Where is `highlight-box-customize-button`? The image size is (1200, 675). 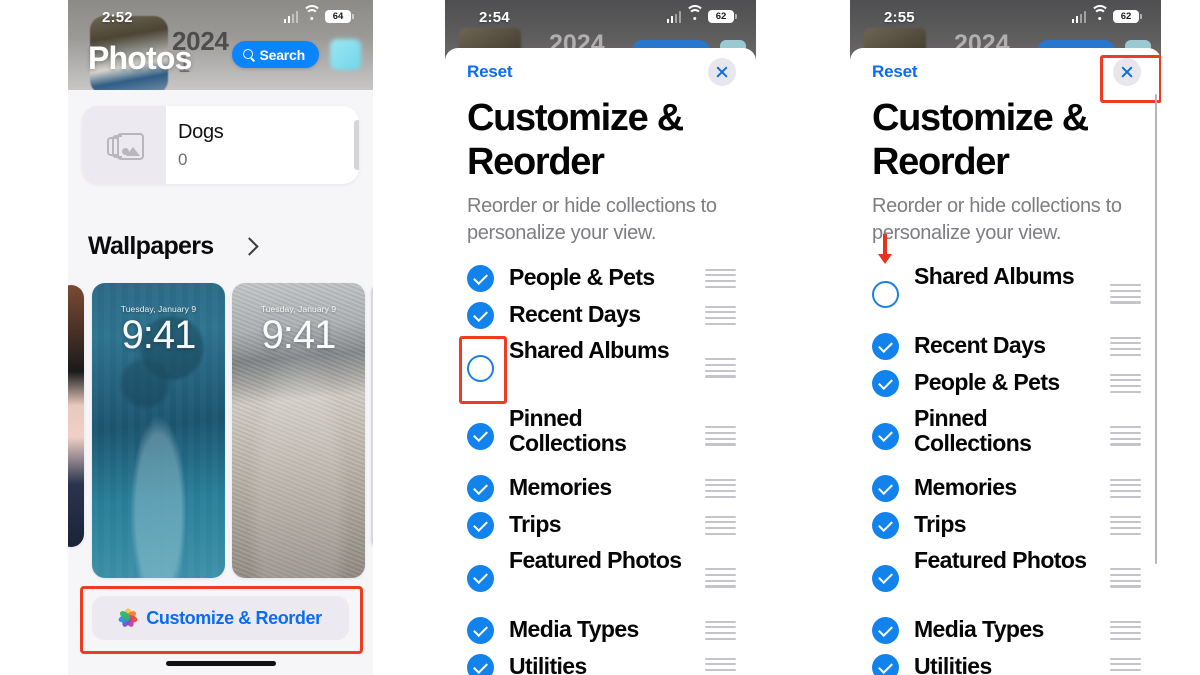 highlight-box-customize-button is located at coordinates (221, 620).